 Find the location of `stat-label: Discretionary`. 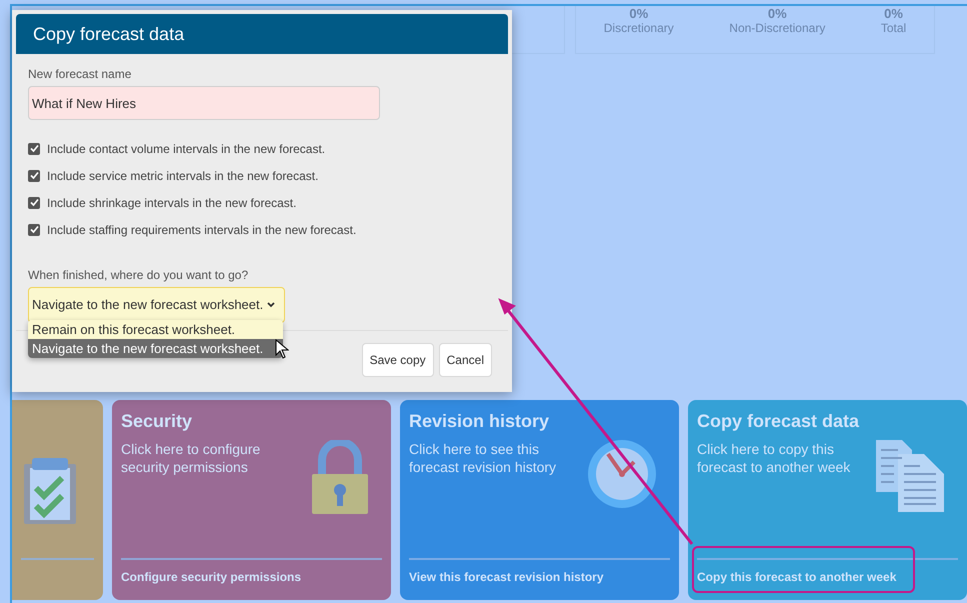

stat-label: Discretionary is located at coordinates (639, 28).